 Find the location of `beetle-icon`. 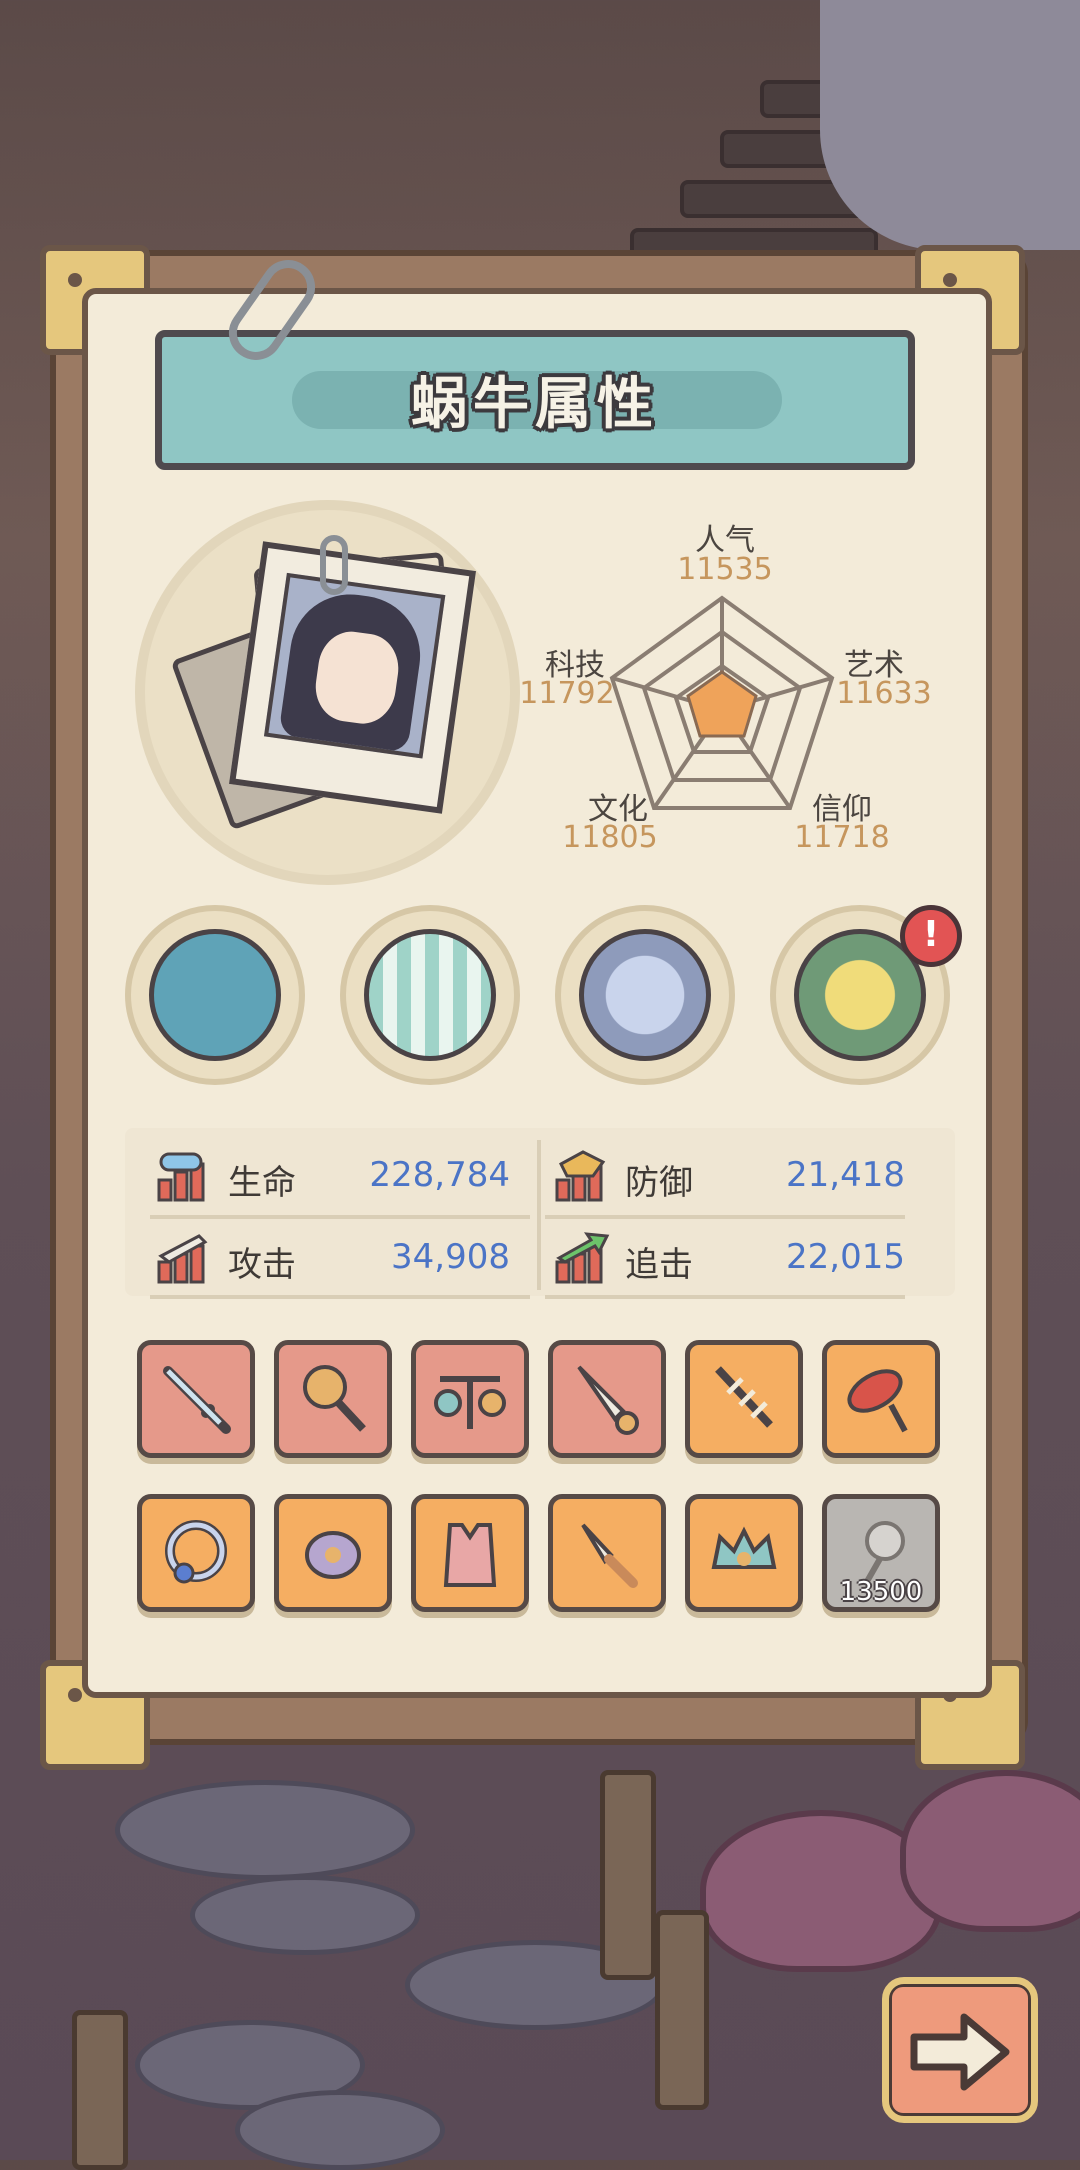

beetle-icon is located at coordinates (333, 1555).